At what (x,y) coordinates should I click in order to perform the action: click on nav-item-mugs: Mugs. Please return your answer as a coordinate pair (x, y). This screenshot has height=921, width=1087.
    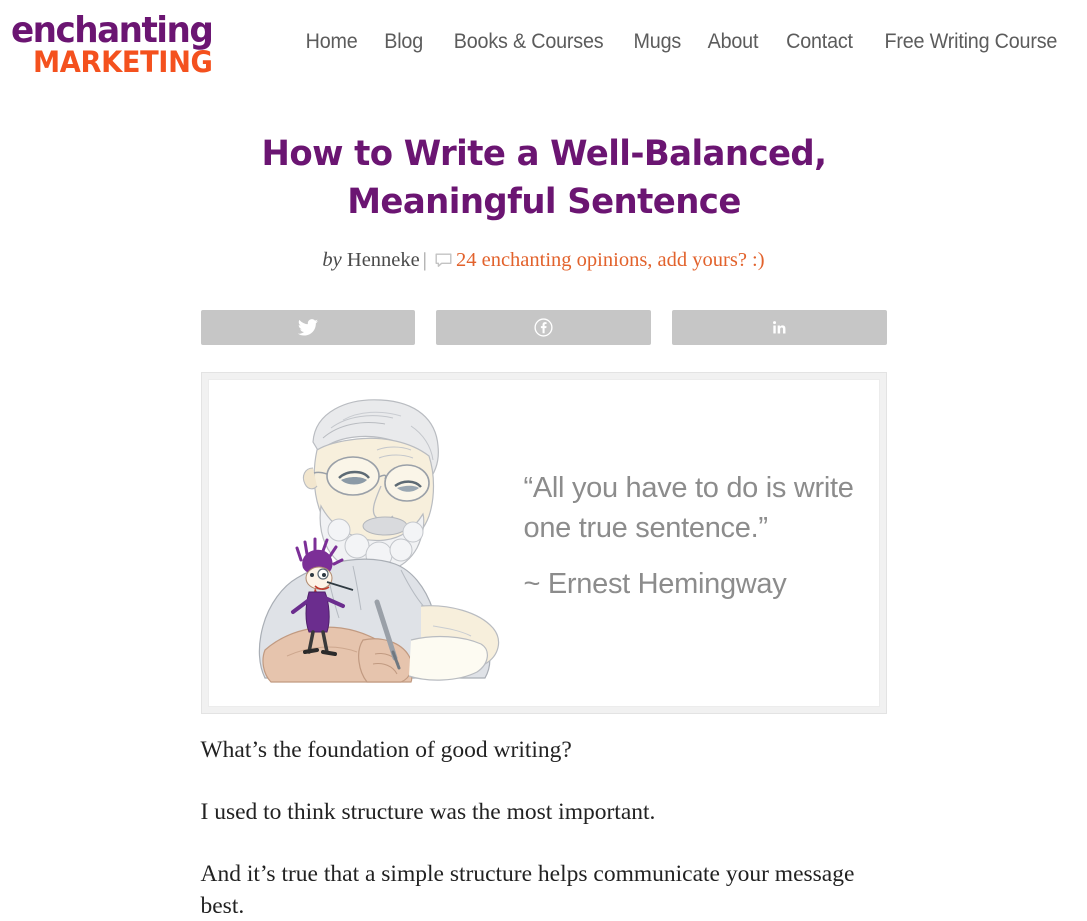
    Looking at the image, I should click on (657, 42).